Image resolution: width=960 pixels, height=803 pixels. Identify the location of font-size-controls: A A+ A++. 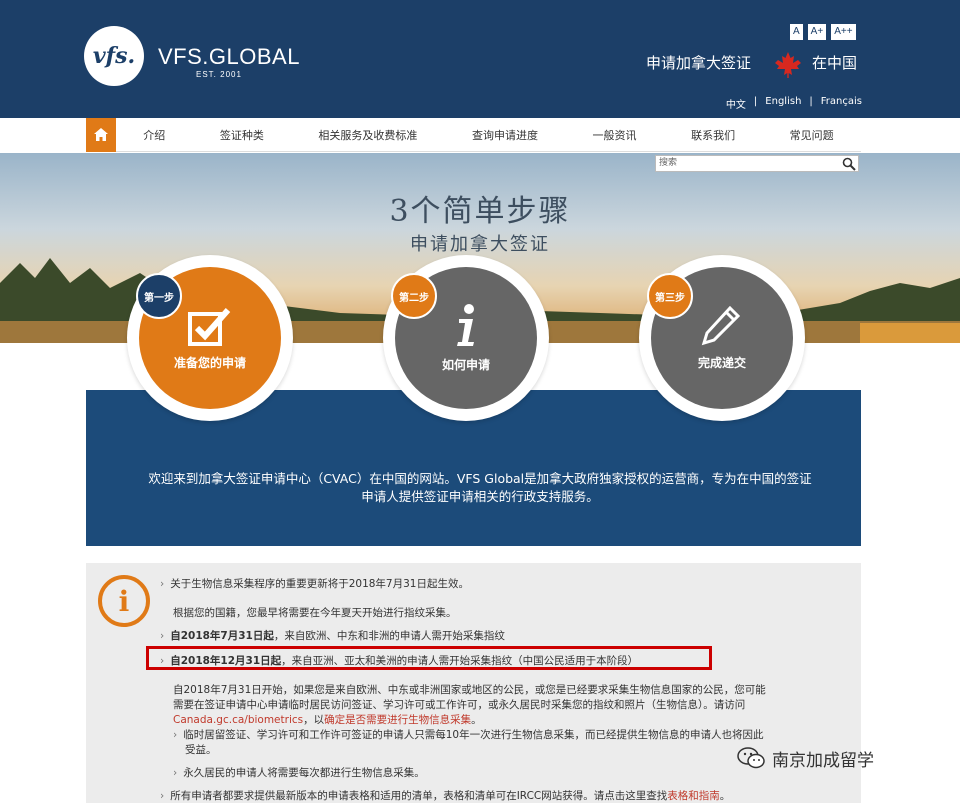
(823, 32).